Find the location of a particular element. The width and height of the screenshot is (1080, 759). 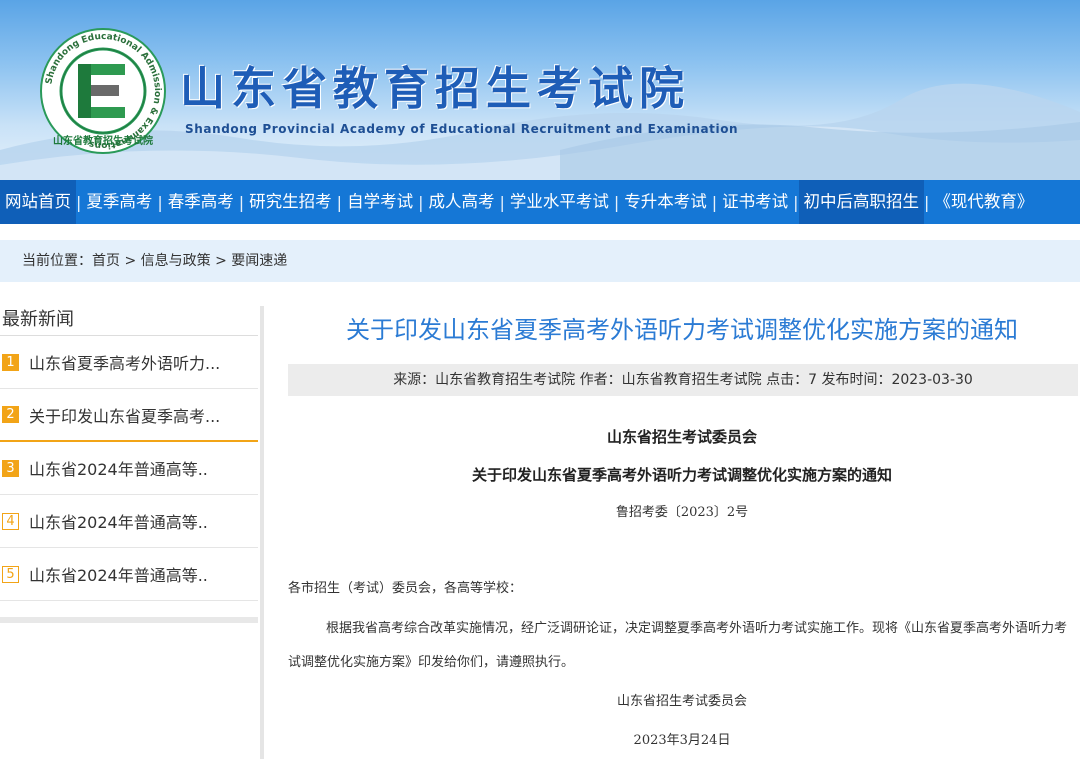

logo-bottom-text: 山东省教育招生考试院 is located at coordinates (103, 140).